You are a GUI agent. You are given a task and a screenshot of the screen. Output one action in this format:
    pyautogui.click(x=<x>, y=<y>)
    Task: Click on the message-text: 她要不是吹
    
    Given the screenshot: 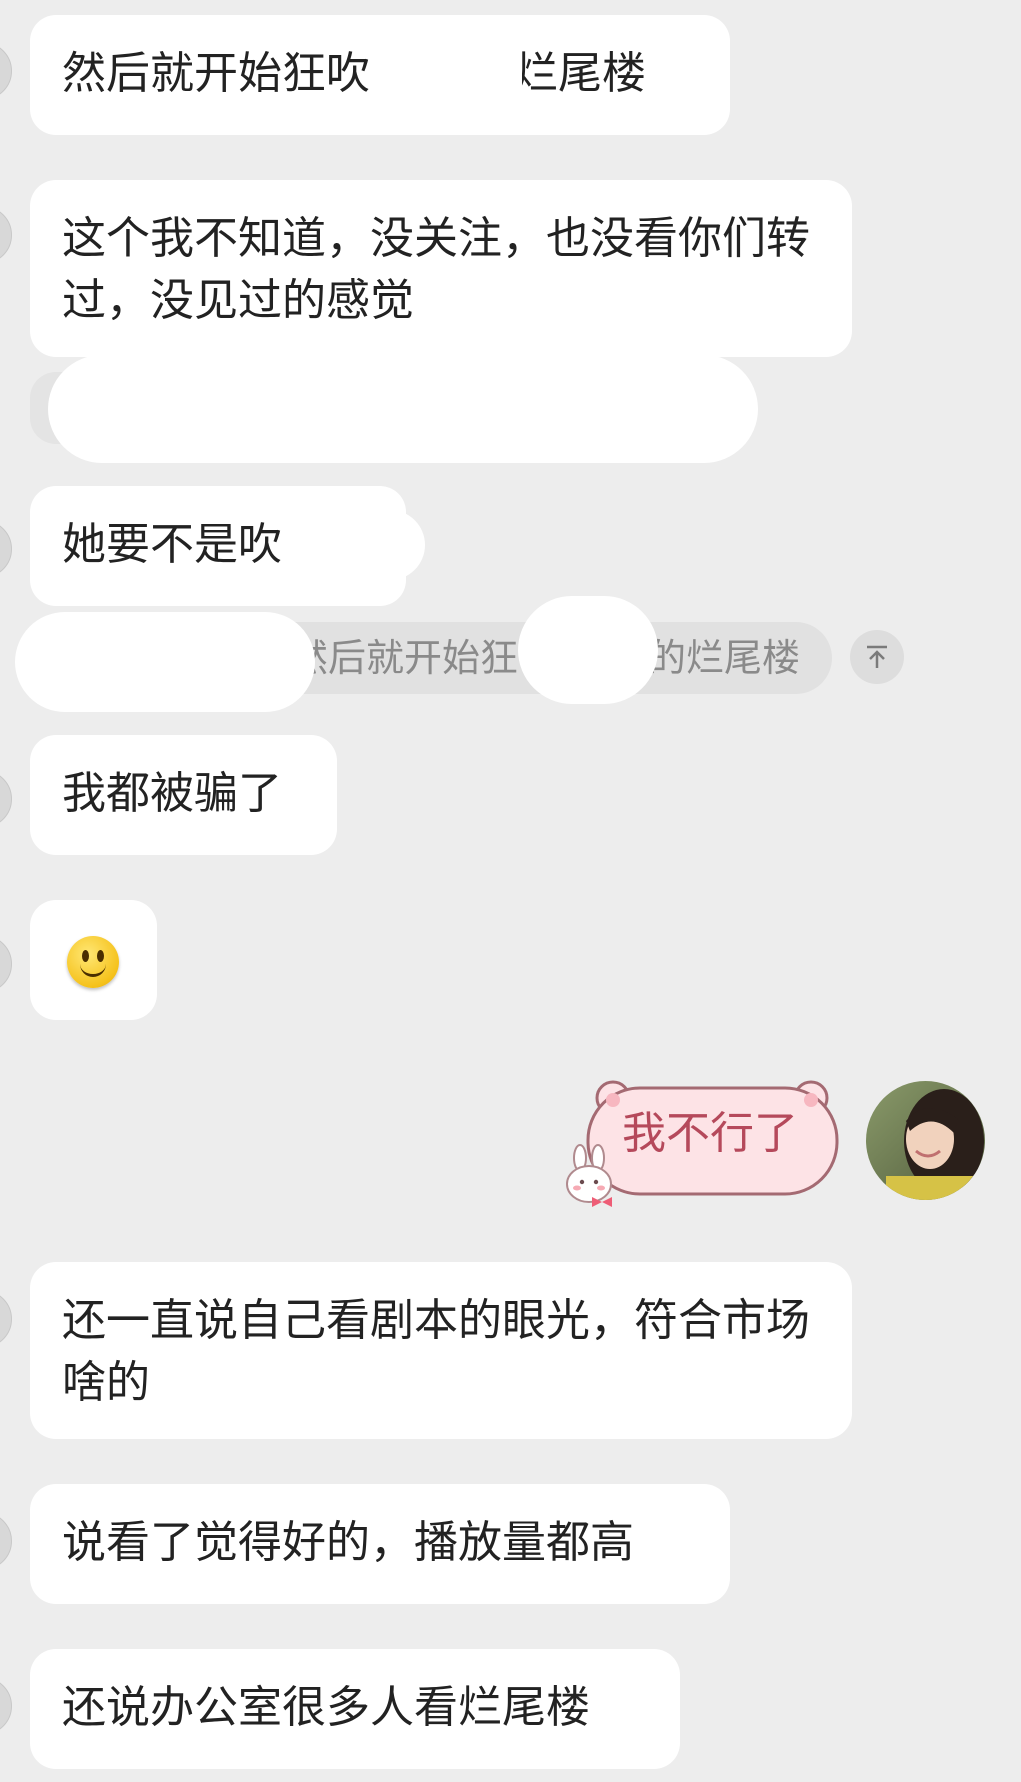 What is the action you would take?
    pyautogui.click(x=172, y=544)
    